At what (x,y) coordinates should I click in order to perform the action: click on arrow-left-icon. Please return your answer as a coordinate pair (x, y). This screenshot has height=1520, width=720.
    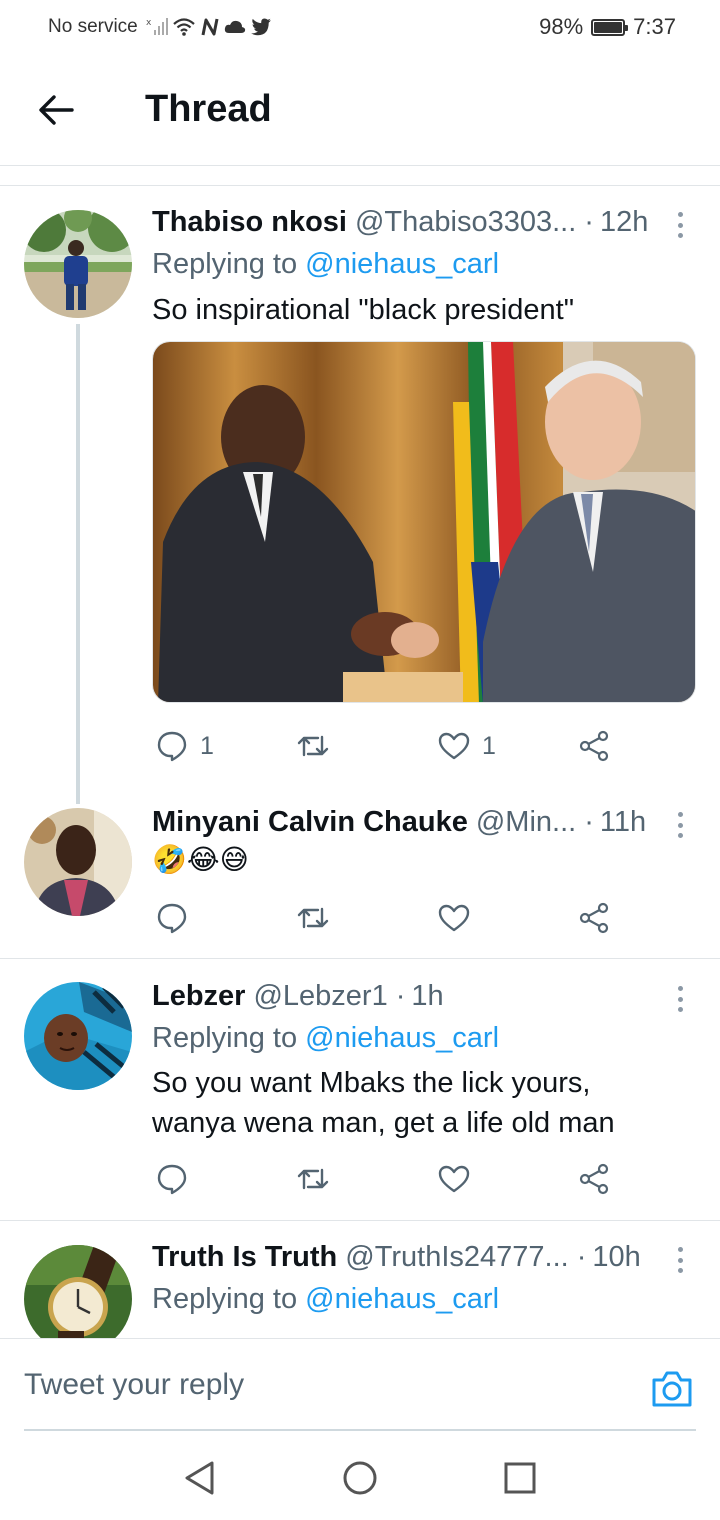
    Looking at the image, I should click on (56, 110).